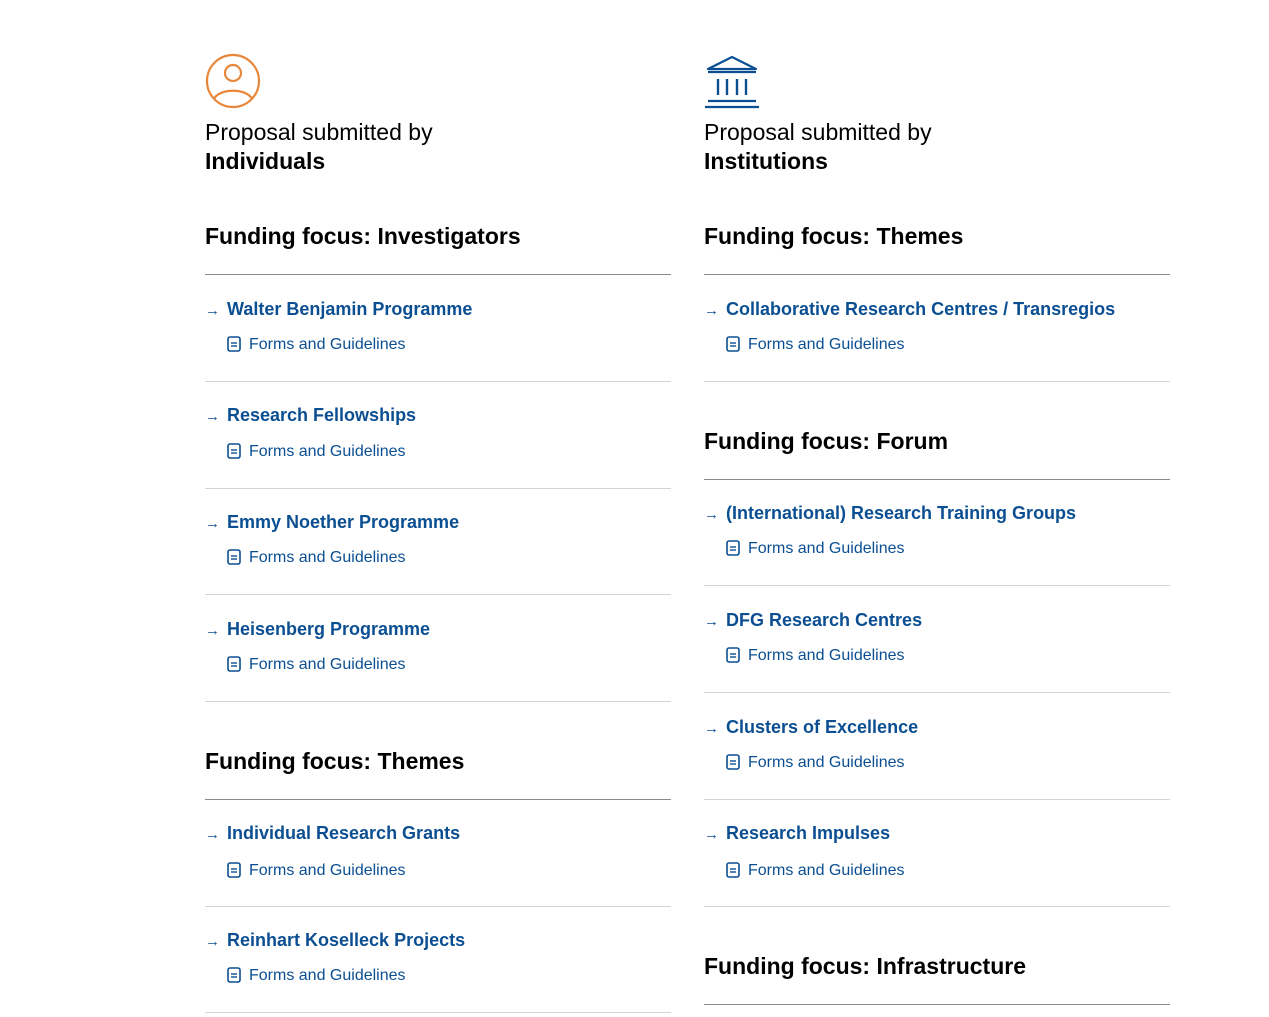 The width and height of the screenshot is (1269, 1017). I want to click on programme-link-heisenberg: → Heisenberg Programme, so click(317, 629).